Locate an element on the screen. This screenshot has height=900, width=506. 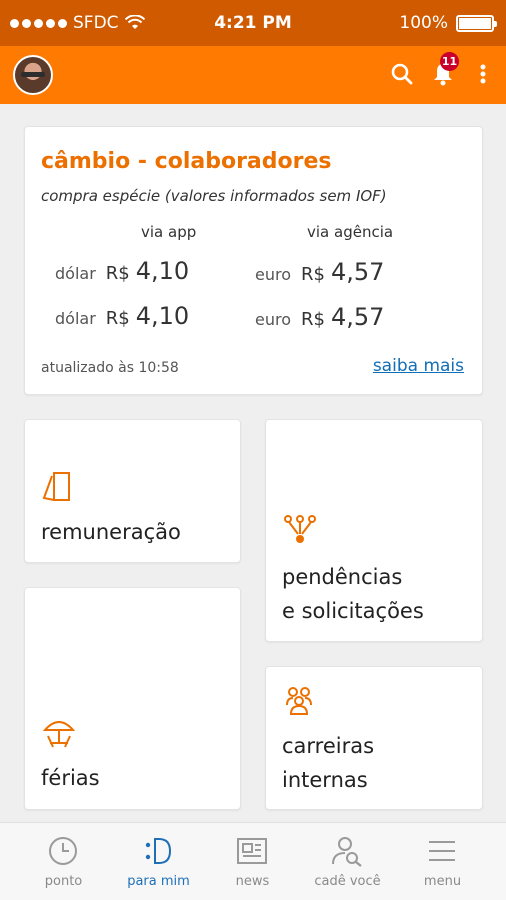
person-search-icon is located at coordinates (347, 852).